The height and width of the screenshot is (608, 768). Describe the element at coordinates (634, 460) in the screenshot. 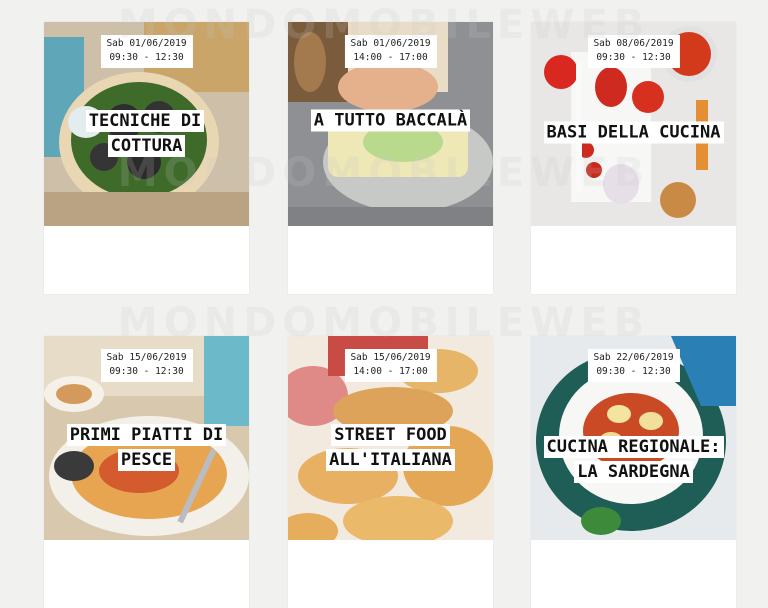

I see `course-title: CUCINA REGIONALE: LA SARDEGNA` at that location.